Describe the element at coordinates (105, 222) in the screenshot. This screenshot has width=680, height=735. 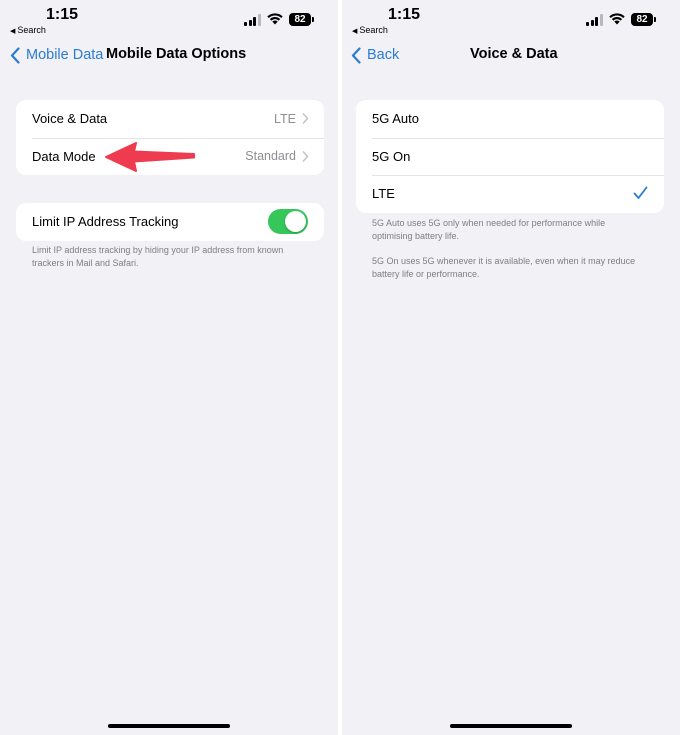
I see `limit-ip-tracking-label: Limit IP Address Tracking` at that location.